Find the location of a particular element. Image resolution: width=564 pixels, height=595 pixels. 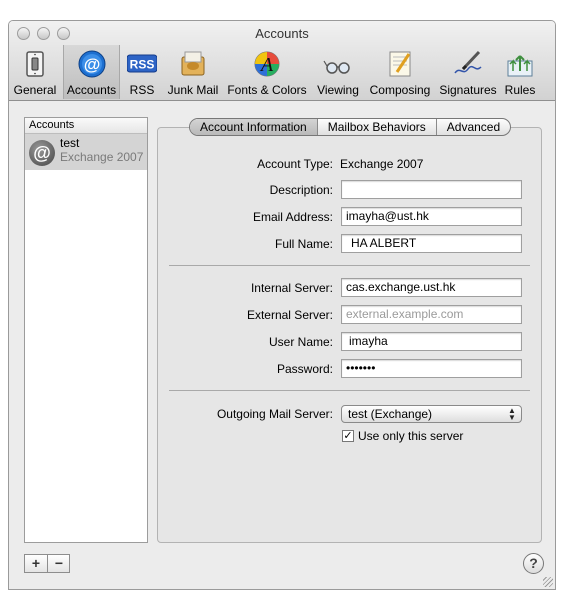

window-title: Accounts is located at coordinates (282, 33).